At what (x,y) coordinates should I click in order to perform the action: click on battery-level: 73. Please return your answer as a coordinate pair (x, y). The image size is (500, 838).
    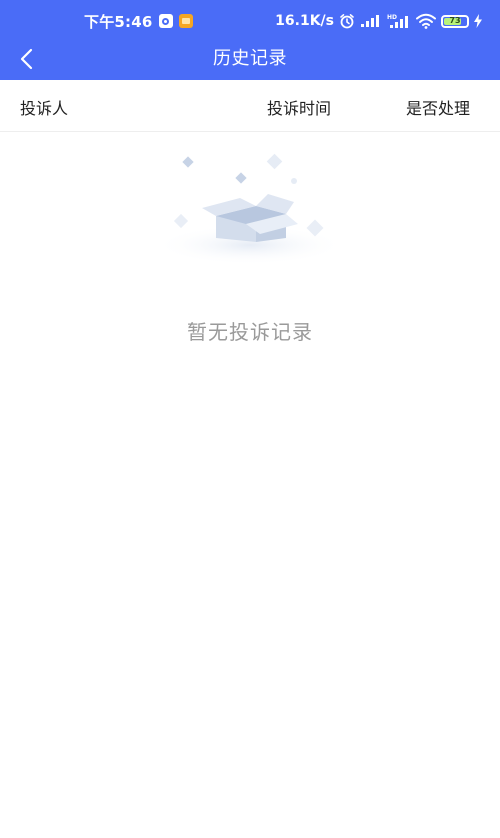
    Looking at the image, I should click on (455, 20).